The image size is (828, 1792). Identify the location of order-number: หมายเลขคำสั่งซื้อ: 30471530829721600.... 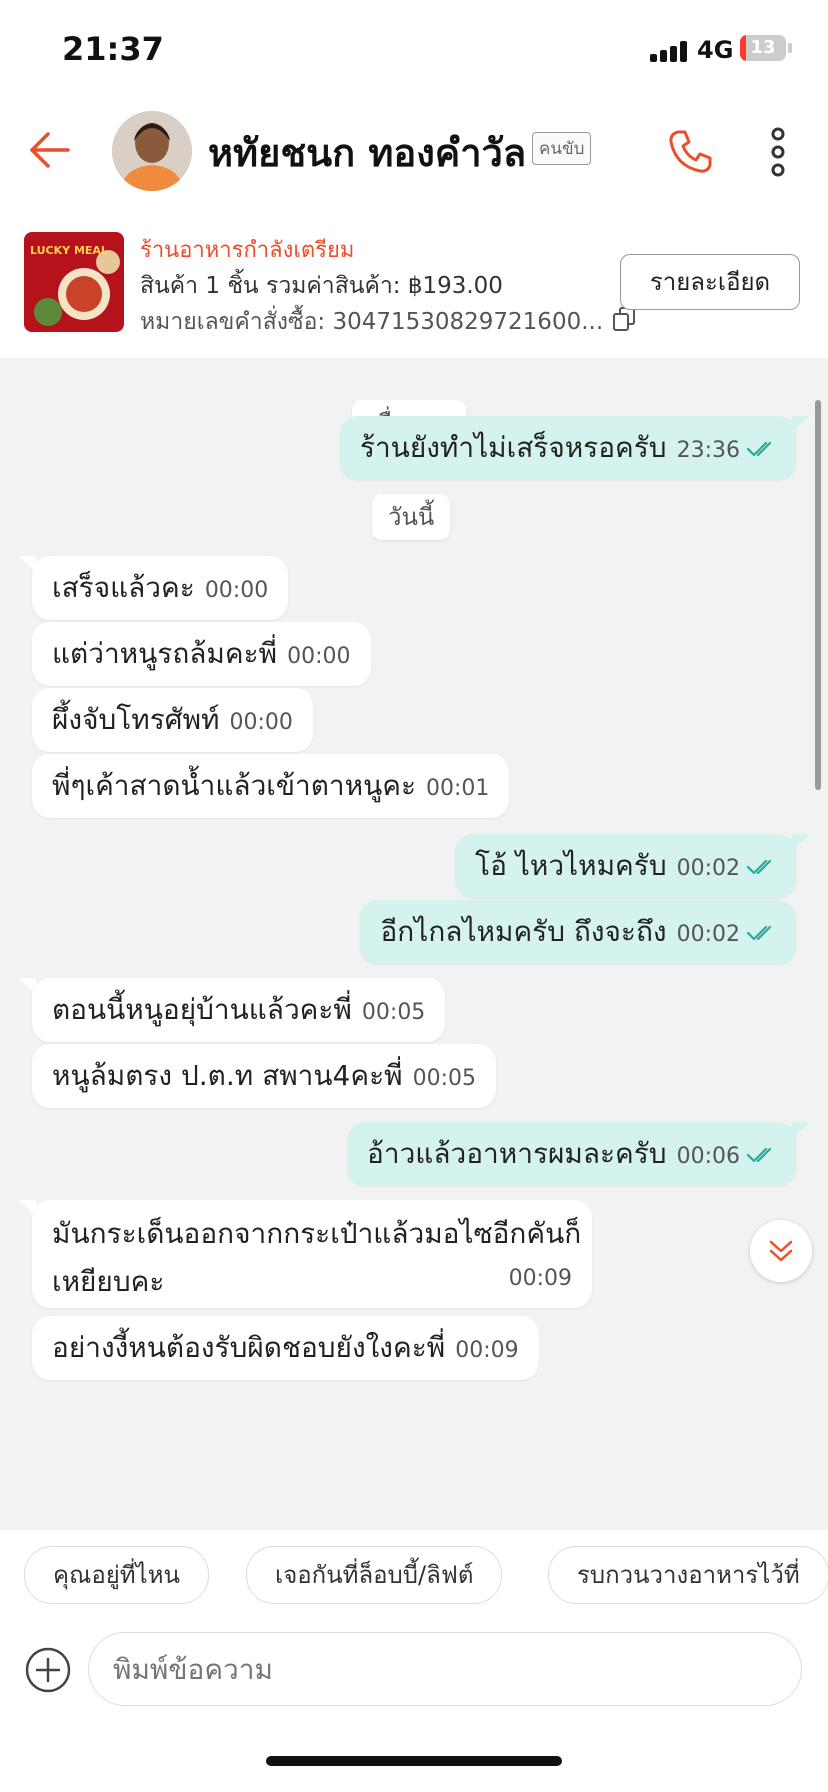
(372, 322).